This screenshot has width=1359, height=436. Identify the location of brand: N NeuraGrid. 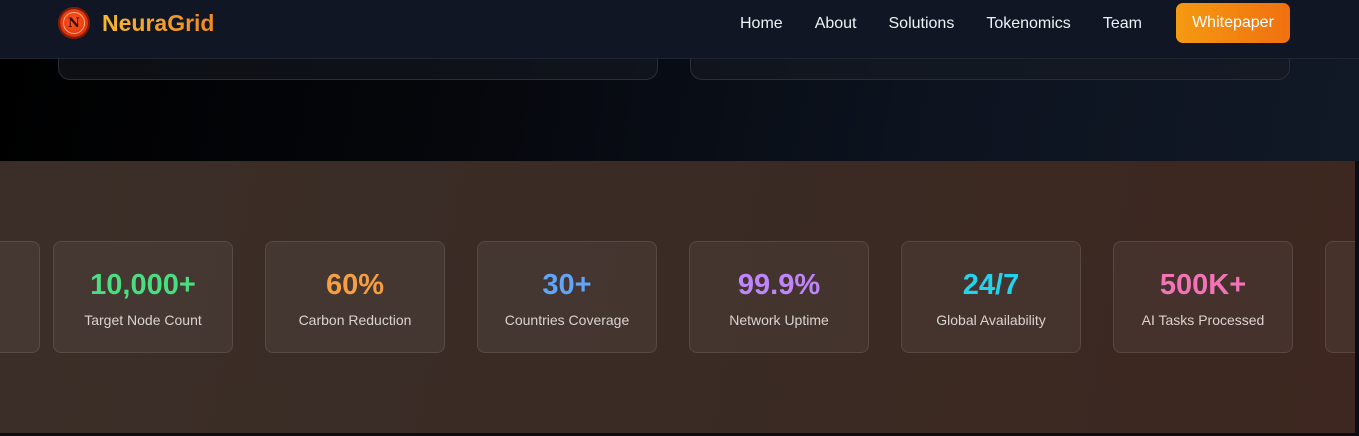
(136, 23).